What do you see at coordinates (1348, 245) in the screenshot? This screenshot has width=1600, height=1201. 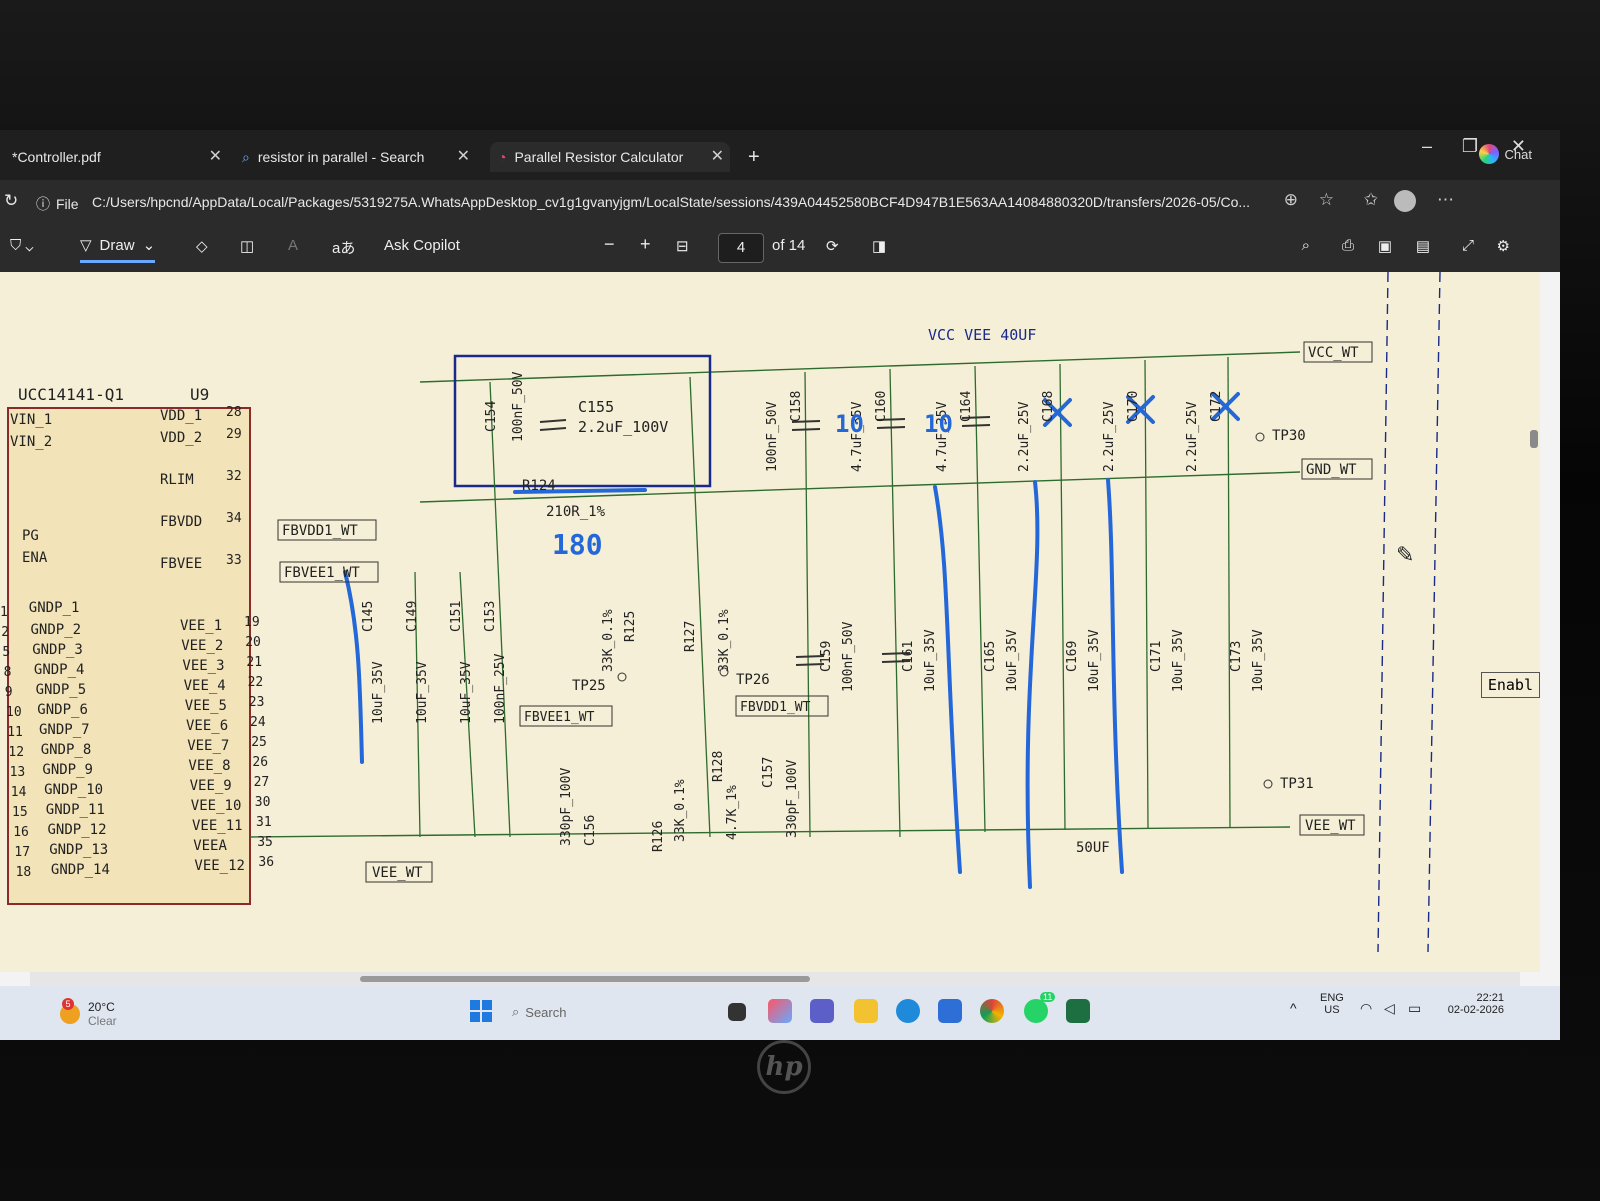 I see `print-icon: ⎙` at bounding box center [1348, 245].